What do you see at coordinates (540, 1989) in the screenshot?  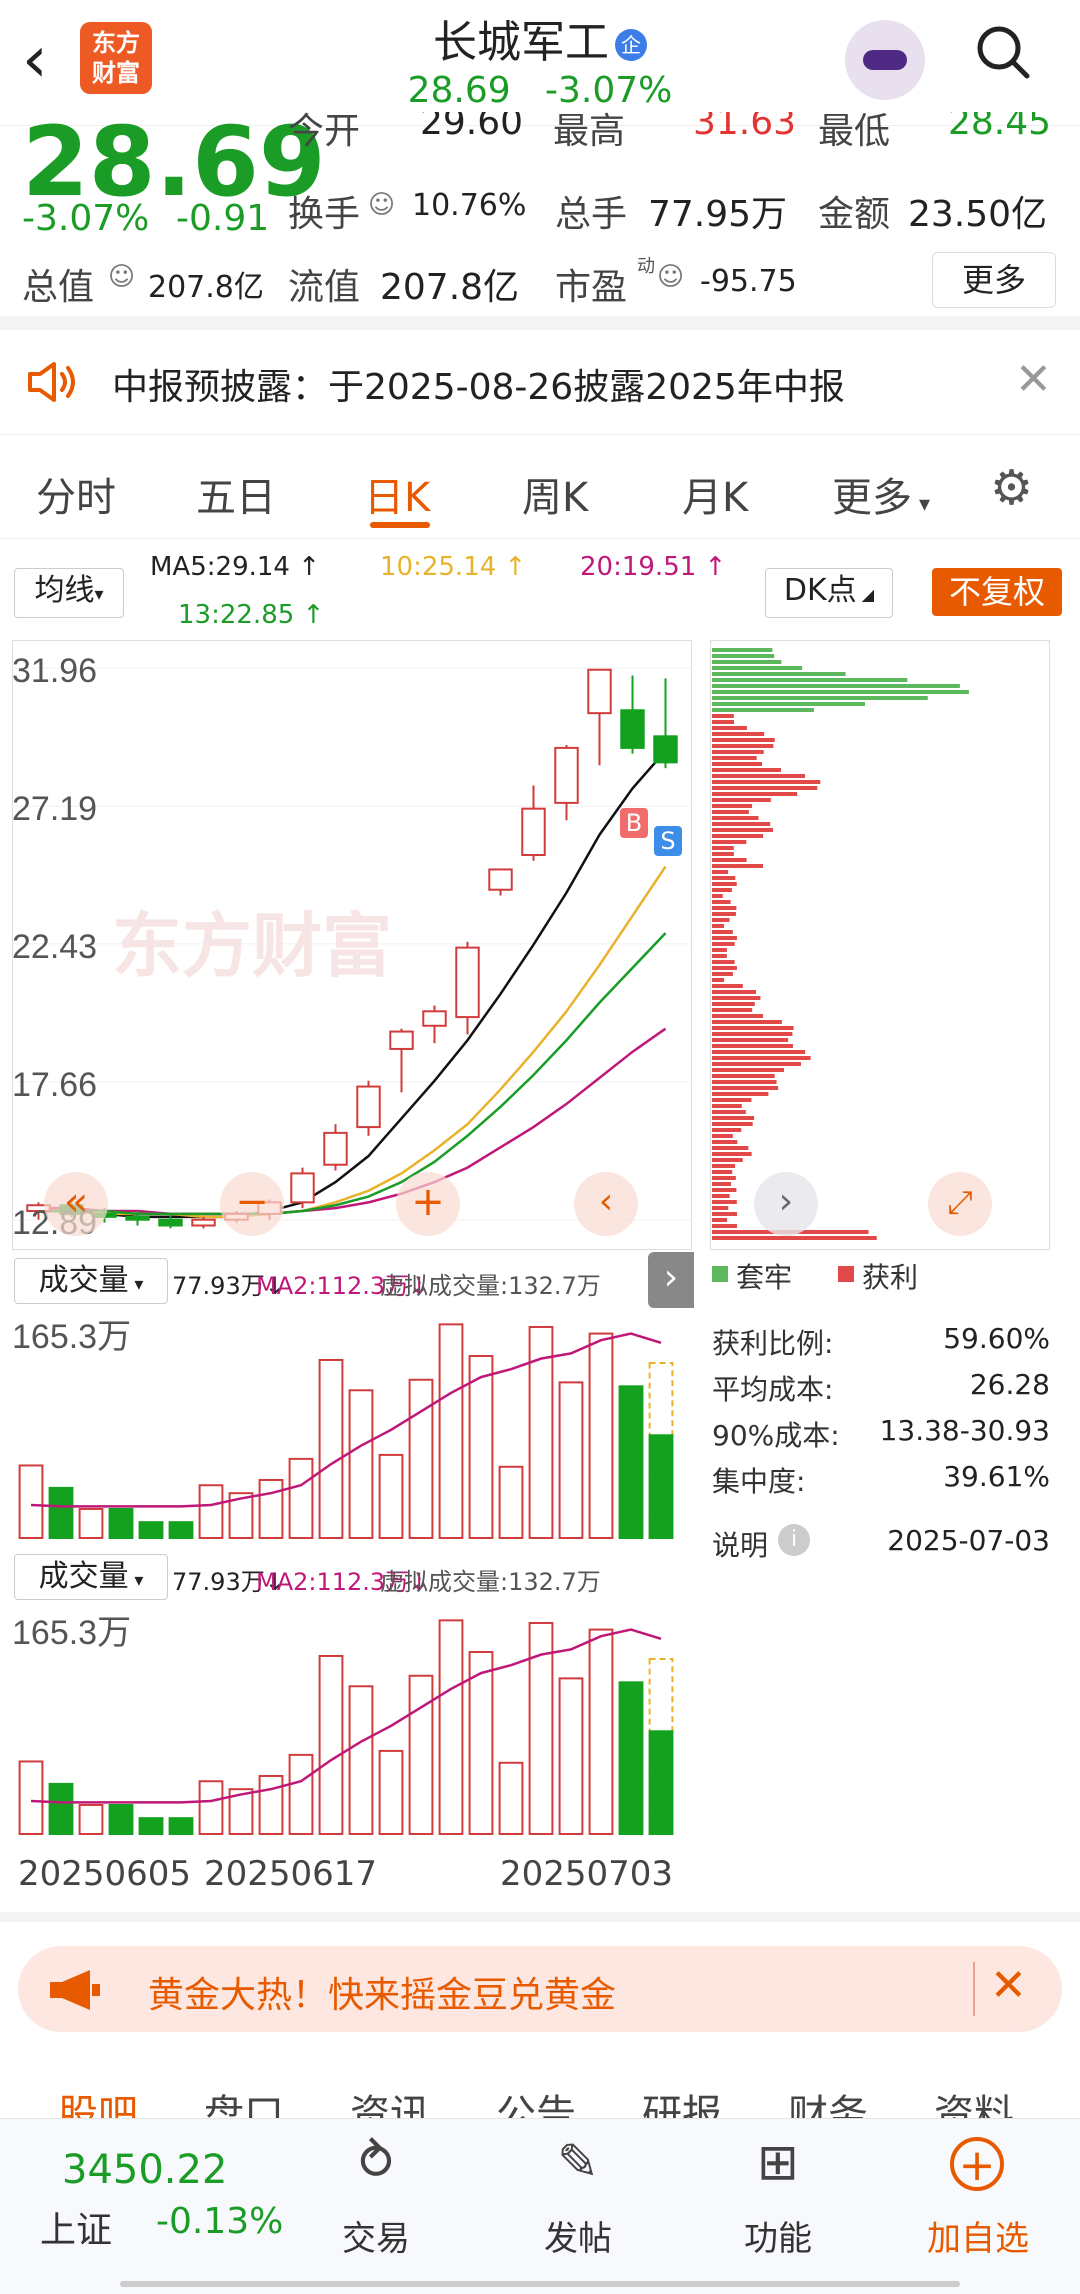 I see `promo-banner: 黄金大热！快来摇金豆兑黄金 ✕` at bounding box center [540, 1989].